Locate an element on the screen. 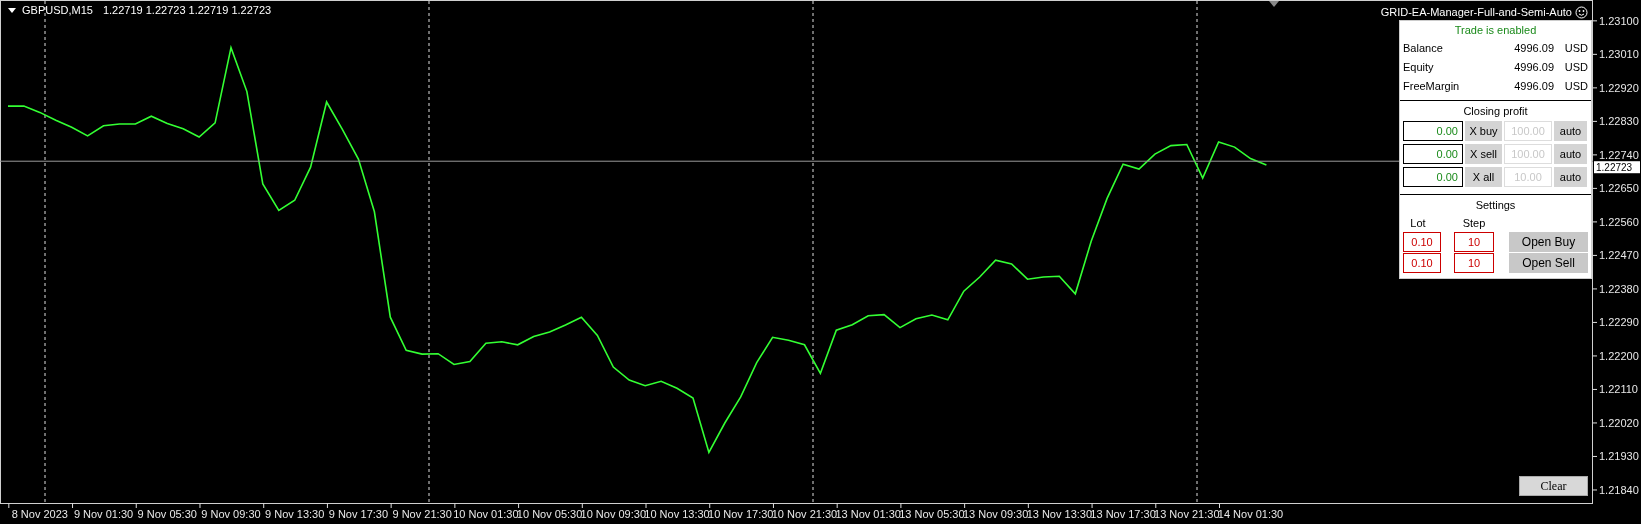 The image size is (1641, 524). y-tick-label: 1.23010 is located at coordinates (1619, 54).